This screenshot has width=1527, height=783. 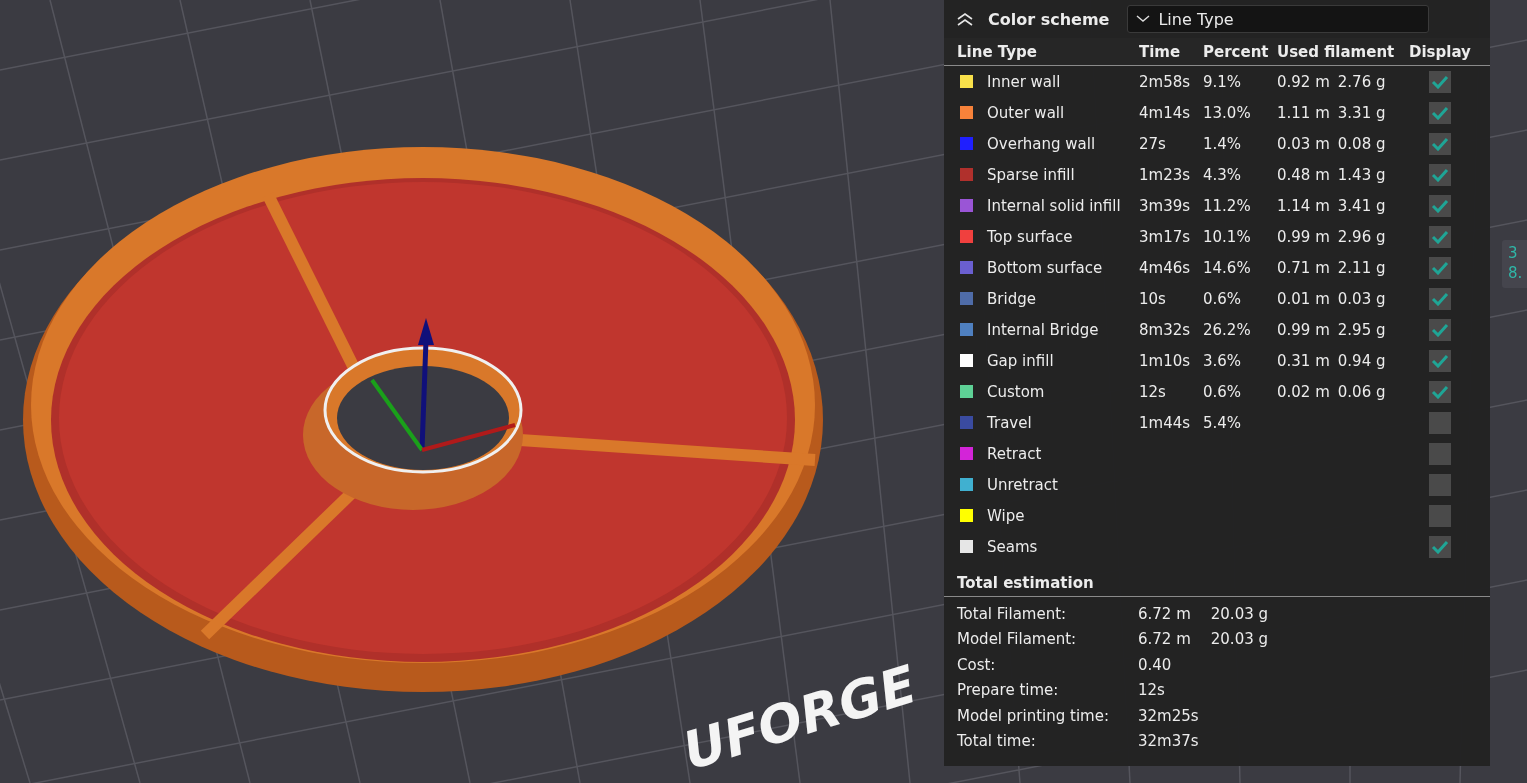 I want to click on line-type-label: Internal solid infill, so click(x=1054, y=205).